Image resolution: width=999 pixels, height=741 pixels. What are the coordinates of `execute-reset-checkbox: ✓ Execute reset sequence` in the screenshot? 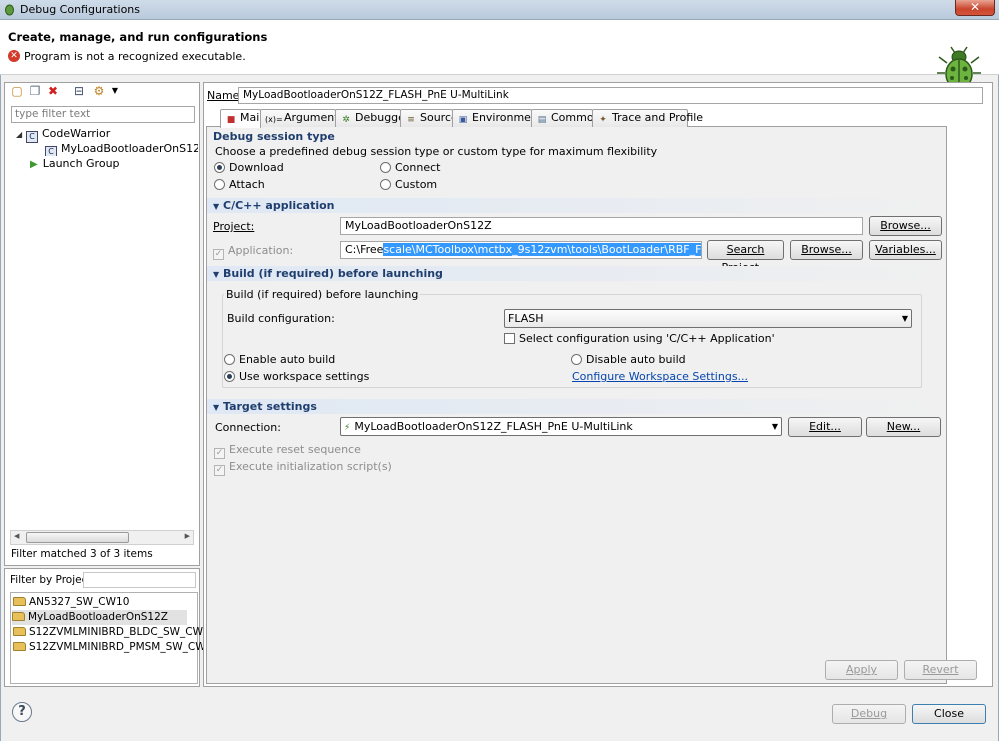 It's located at (287, 451).